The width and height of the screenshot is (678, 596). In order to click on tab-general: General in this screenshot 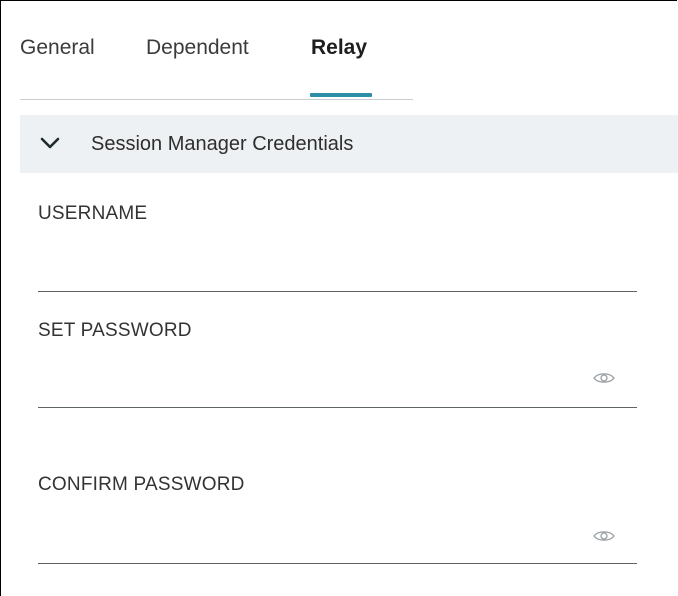, I will do `click(57, 48)`.